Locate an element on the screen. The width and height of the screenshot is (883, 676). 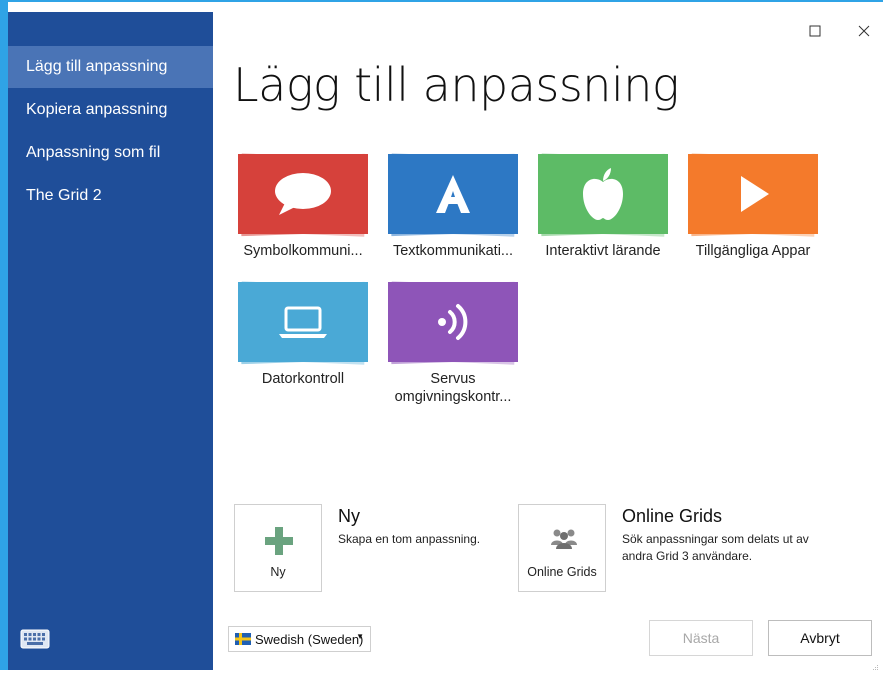
speech-bubble-icon is located at coordinates (303, 194).